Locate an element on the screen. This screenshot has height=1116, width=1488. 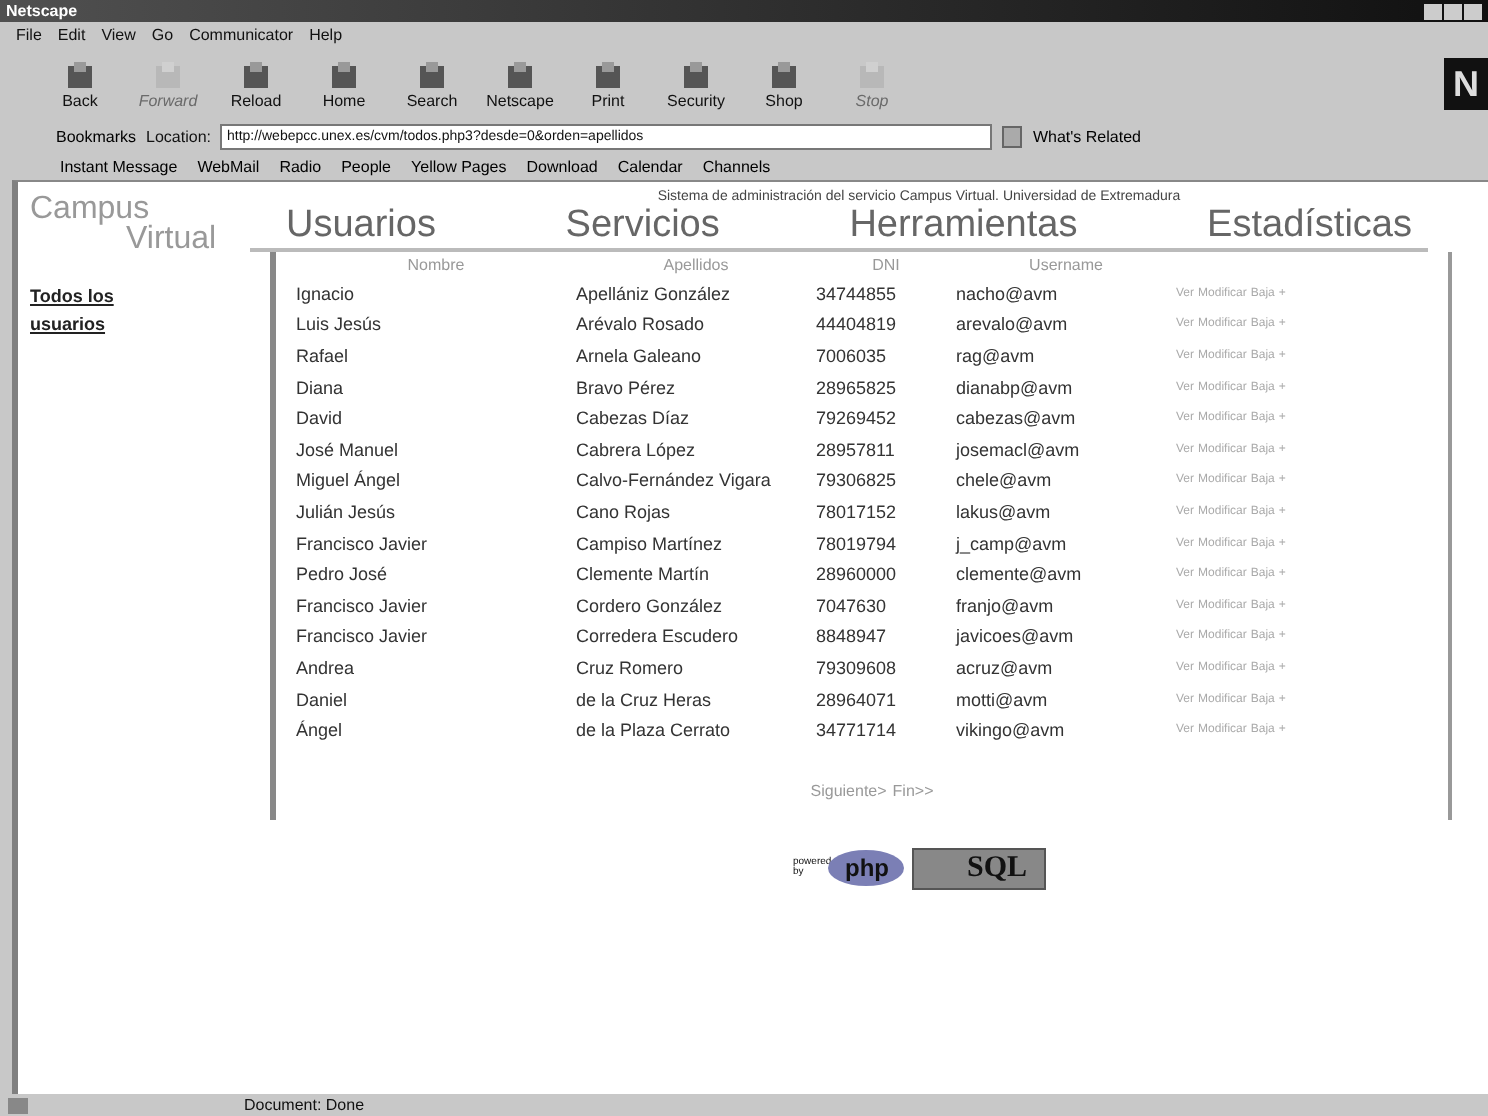
table-cell: 44404819 is located at coordinates (886, 325).